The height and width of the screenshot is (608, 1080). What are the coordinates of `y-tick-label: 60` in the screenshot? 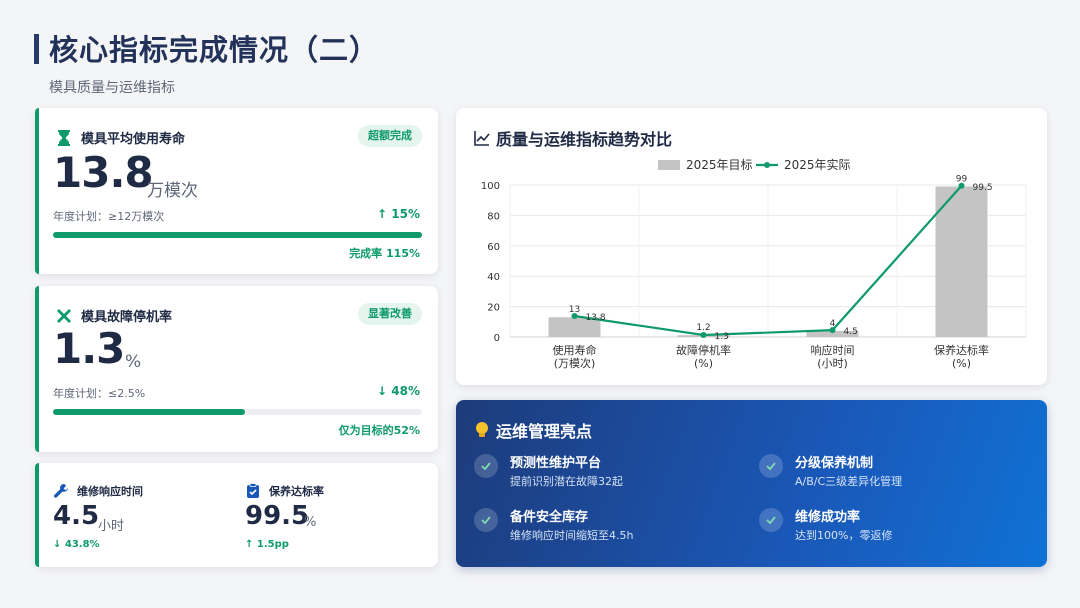 It's located at (493, 247).